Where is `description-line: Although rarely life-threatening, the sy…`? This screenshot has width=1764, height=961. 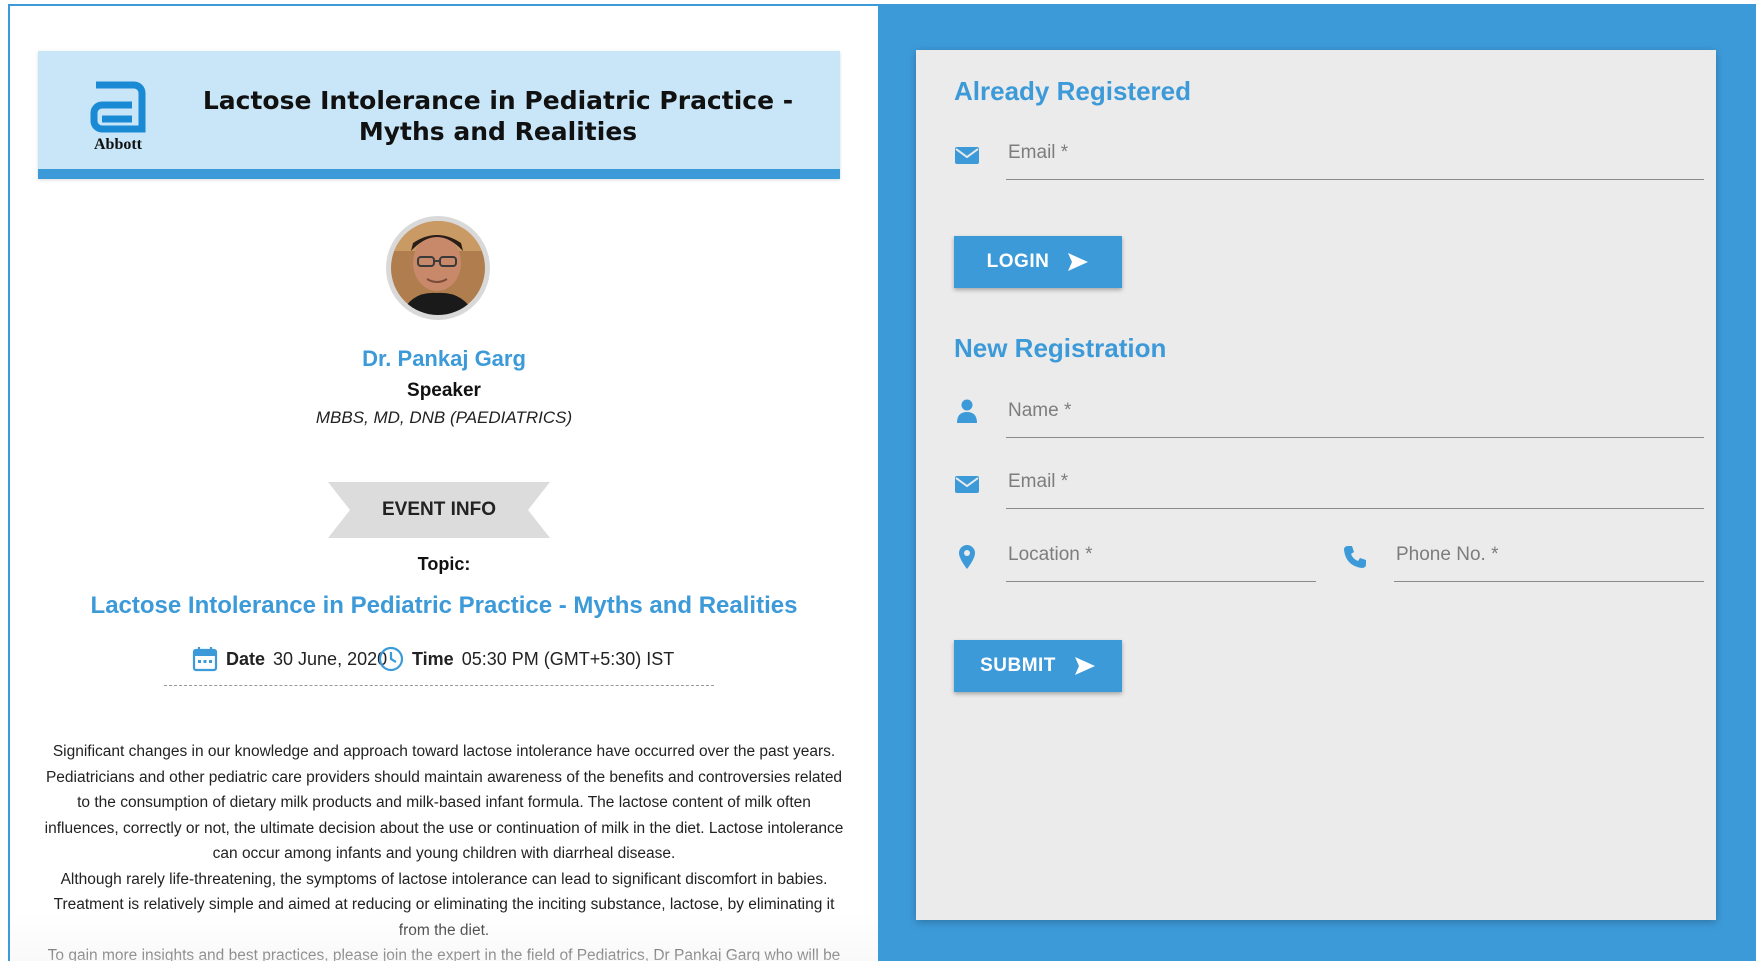 description-line: Although rarely life-threatening, the sy… is located at coordinates (444, 879).